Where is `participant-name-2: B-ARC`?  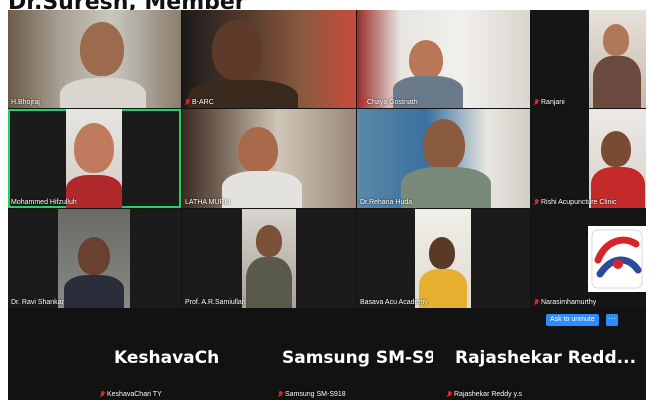
participant-name-2: B-ARC is located at coordinates (199, 102).